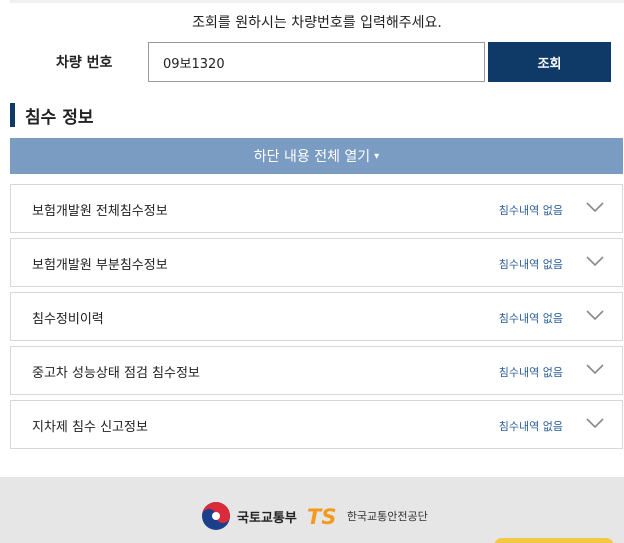  I want to click on footer: 국토교통부 TS 한국교통안전공단, so click(312, 510).